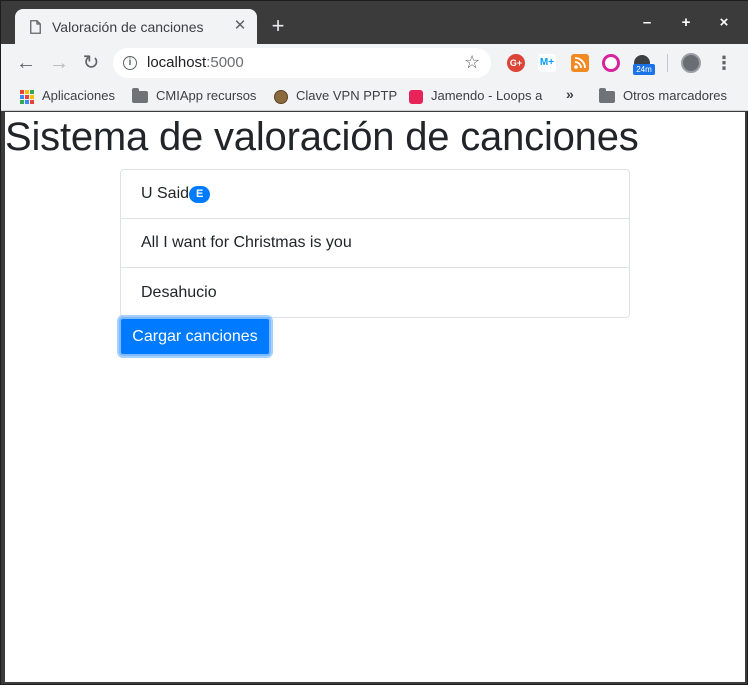 Image resolution: width=748 pixels, height=685 pixels. I want to click on document-icon, so click(35, 27).